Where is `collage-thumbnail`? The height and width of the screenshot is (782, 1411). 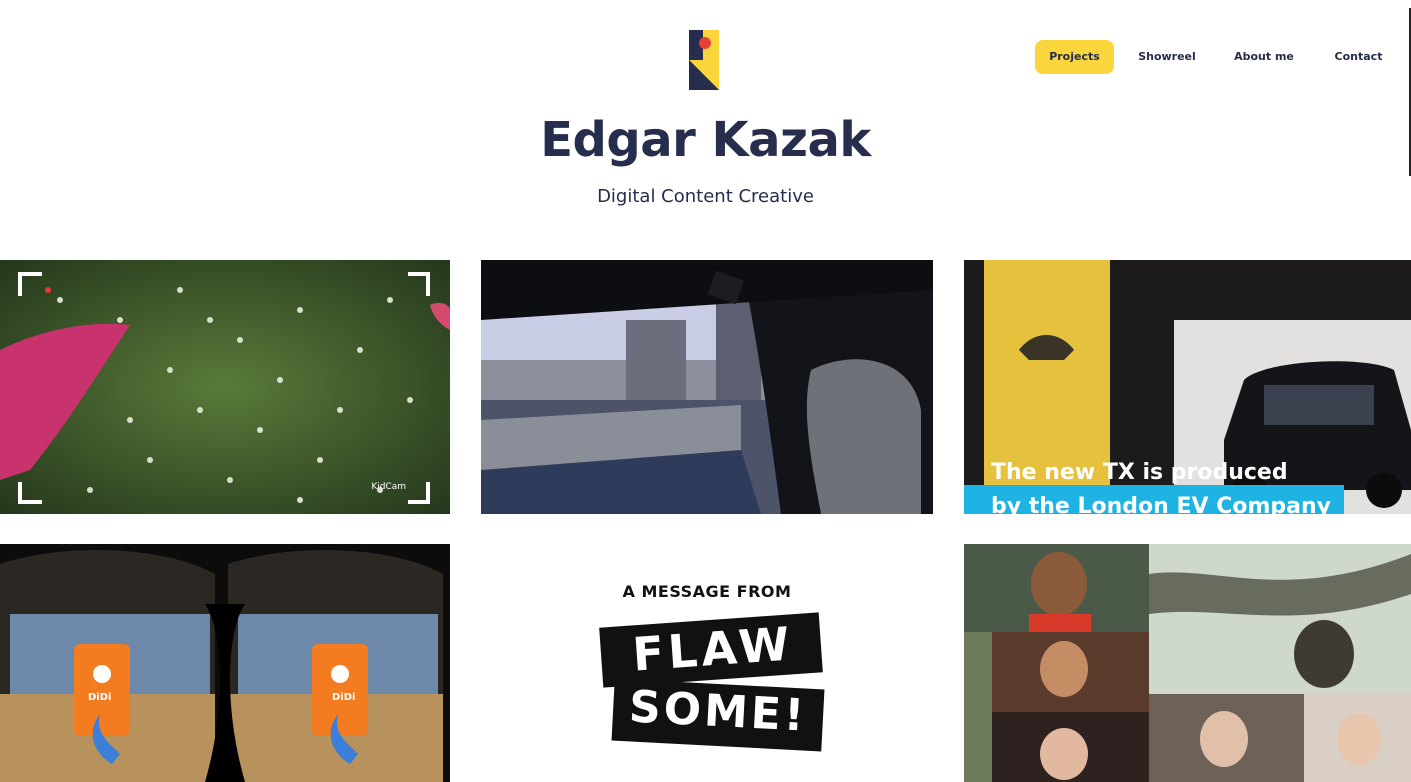
collage-thumbnail is located at coordinates (1187, 663).